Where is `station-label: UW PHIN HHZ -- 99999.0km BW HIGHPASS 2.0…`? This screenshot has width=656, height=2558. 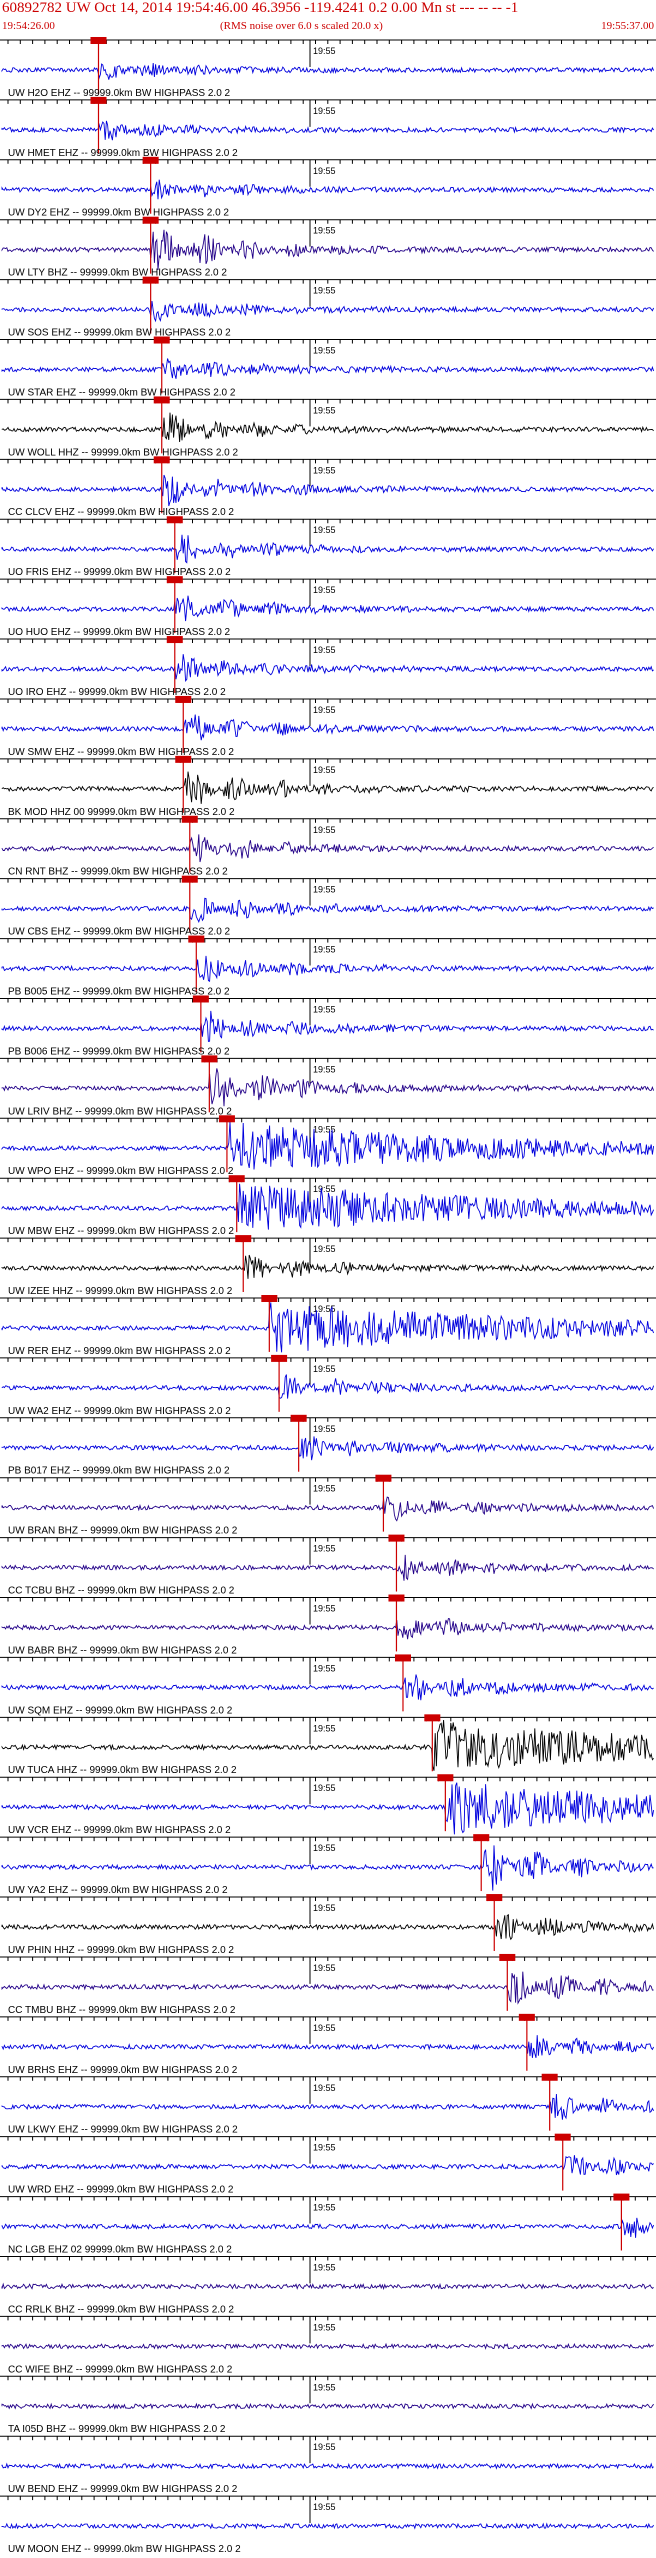
station-label: UW PHIN HHZ -- 99999.0km BW HIGHPASS 2.0… is located at coordinates (121, 1950).